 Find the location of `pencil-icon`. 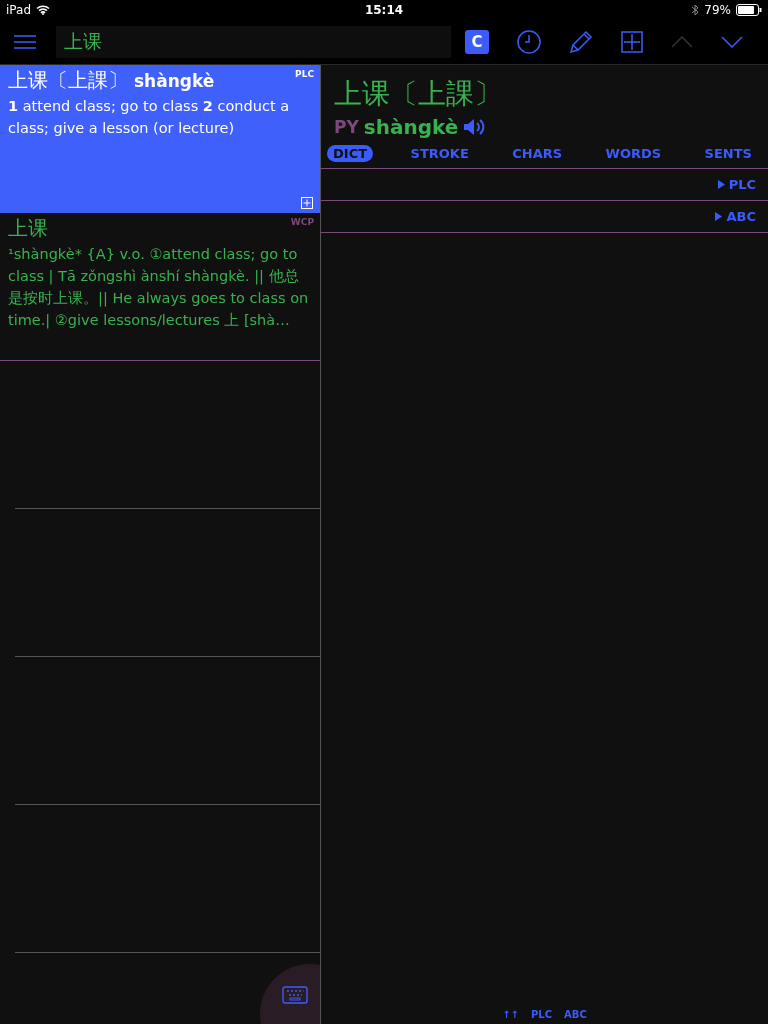

pencil-icon is located at coordinates (581, 42).